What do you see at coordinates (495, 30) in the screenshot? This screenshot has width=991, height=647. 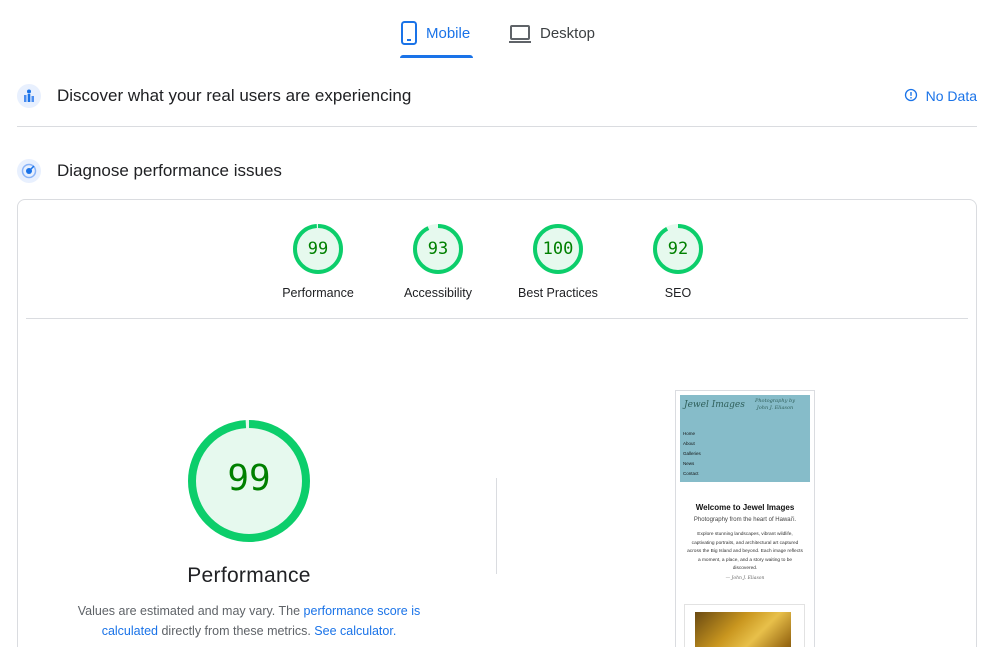 I see `device-tabs: Mobile Desktop` at bounding box center [495, 30].